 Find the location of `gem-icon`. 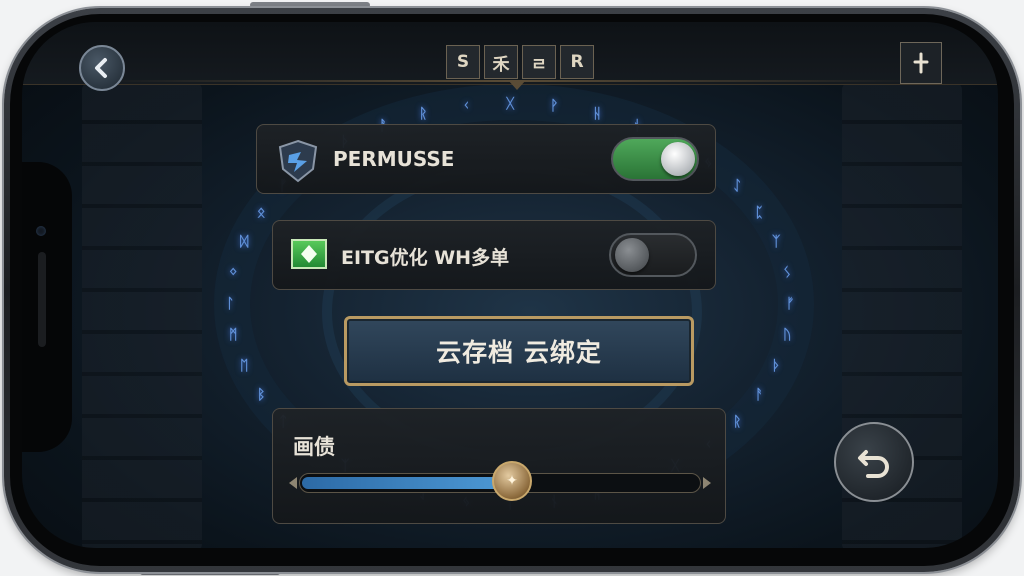

gem-icon is located at coordinates (309, 254).